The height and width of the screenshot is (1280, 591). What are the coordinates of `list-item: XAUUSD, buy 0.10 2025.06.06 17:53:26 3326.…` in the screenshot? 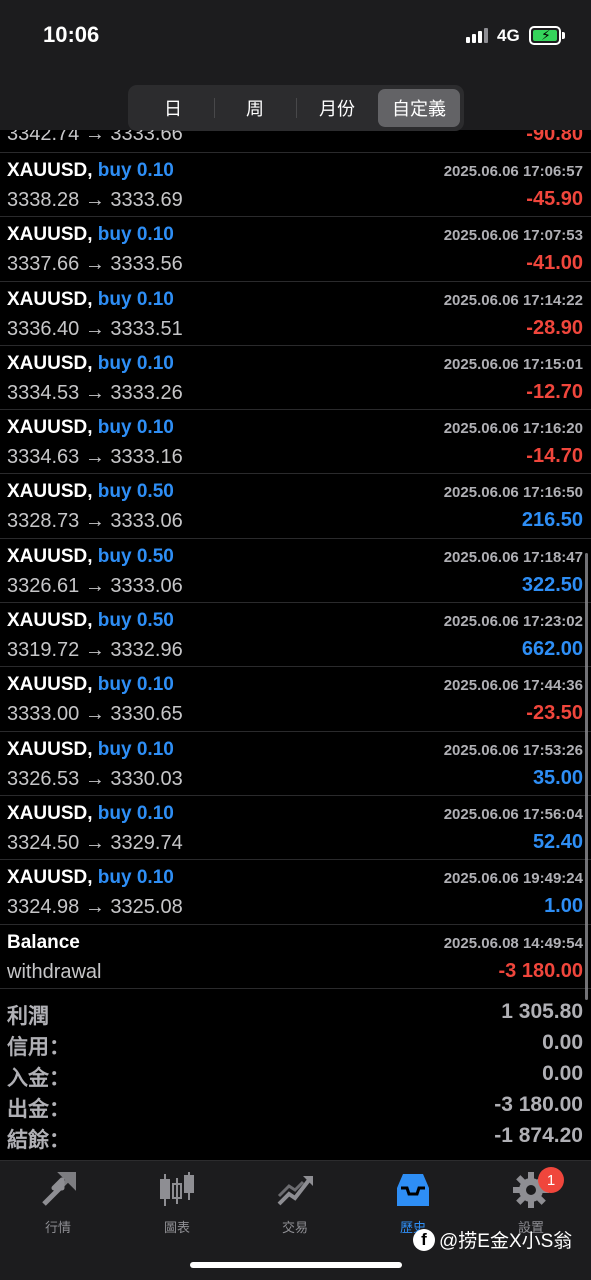 It's located at (295, 764).